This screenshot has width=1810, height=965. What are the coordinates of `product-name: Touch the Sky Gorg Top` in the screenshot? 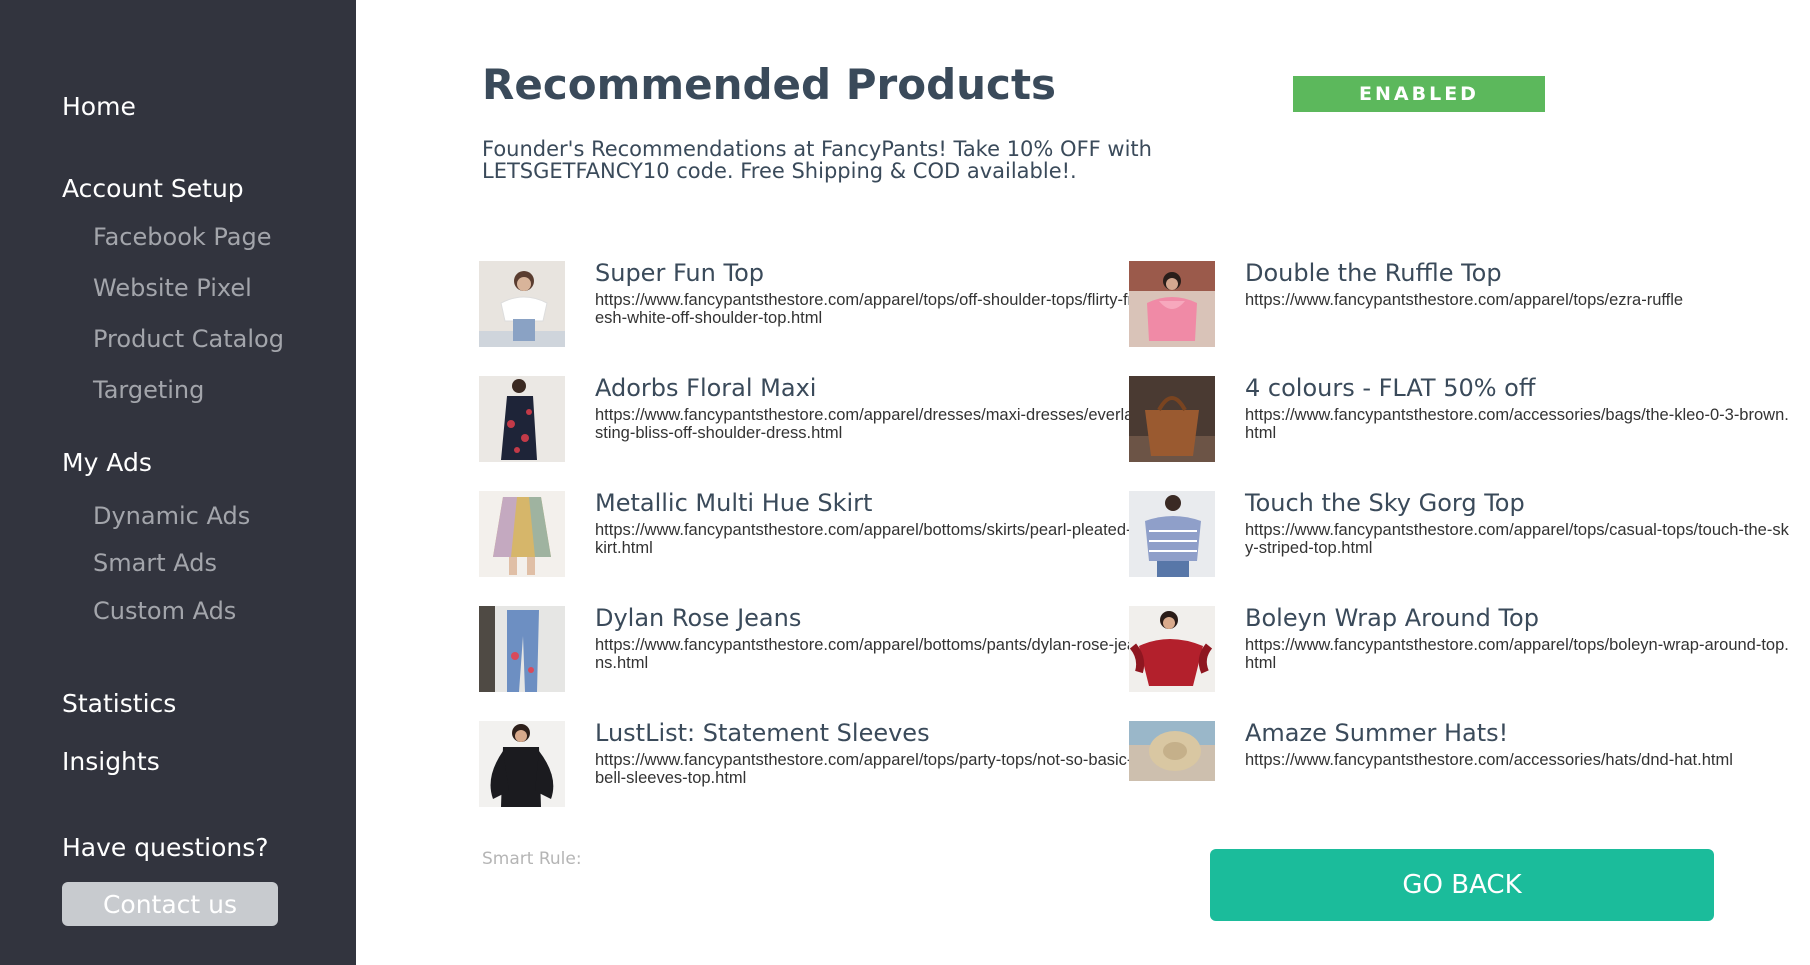 It's located at (1385, 503).